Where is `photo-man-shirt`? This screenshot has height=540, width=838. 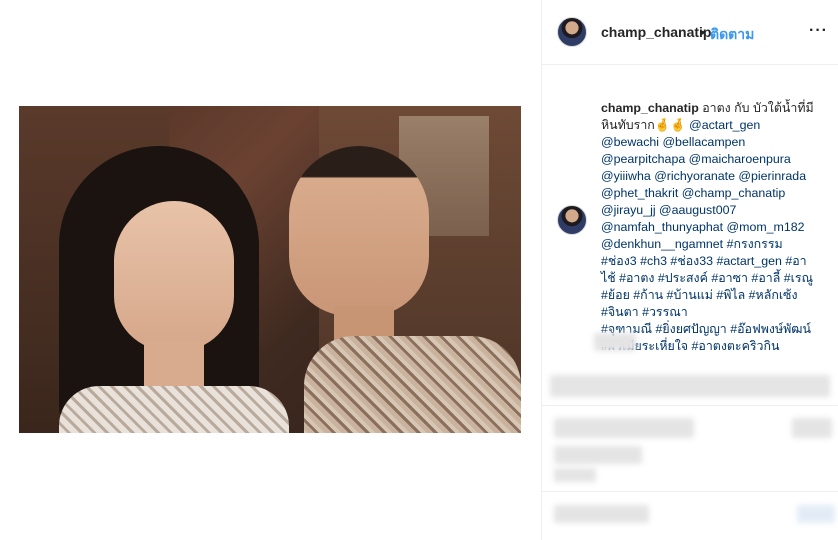
photo-man-shirt is located at coordinates (412, 384).